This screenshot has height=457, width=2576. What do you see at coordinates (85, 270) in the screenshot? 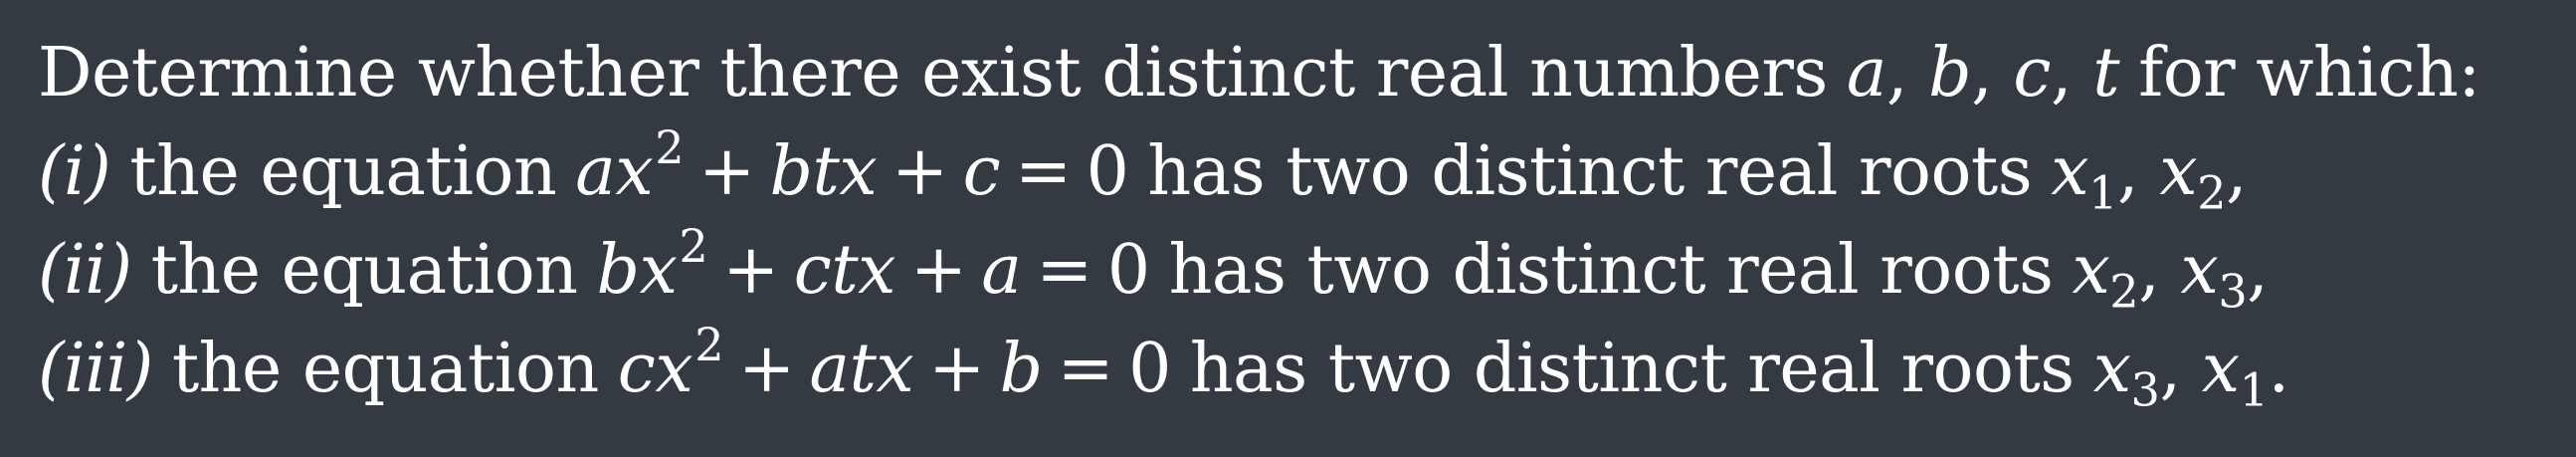
I see `condition-marker: (ii)` at bounding box center [85, 270].